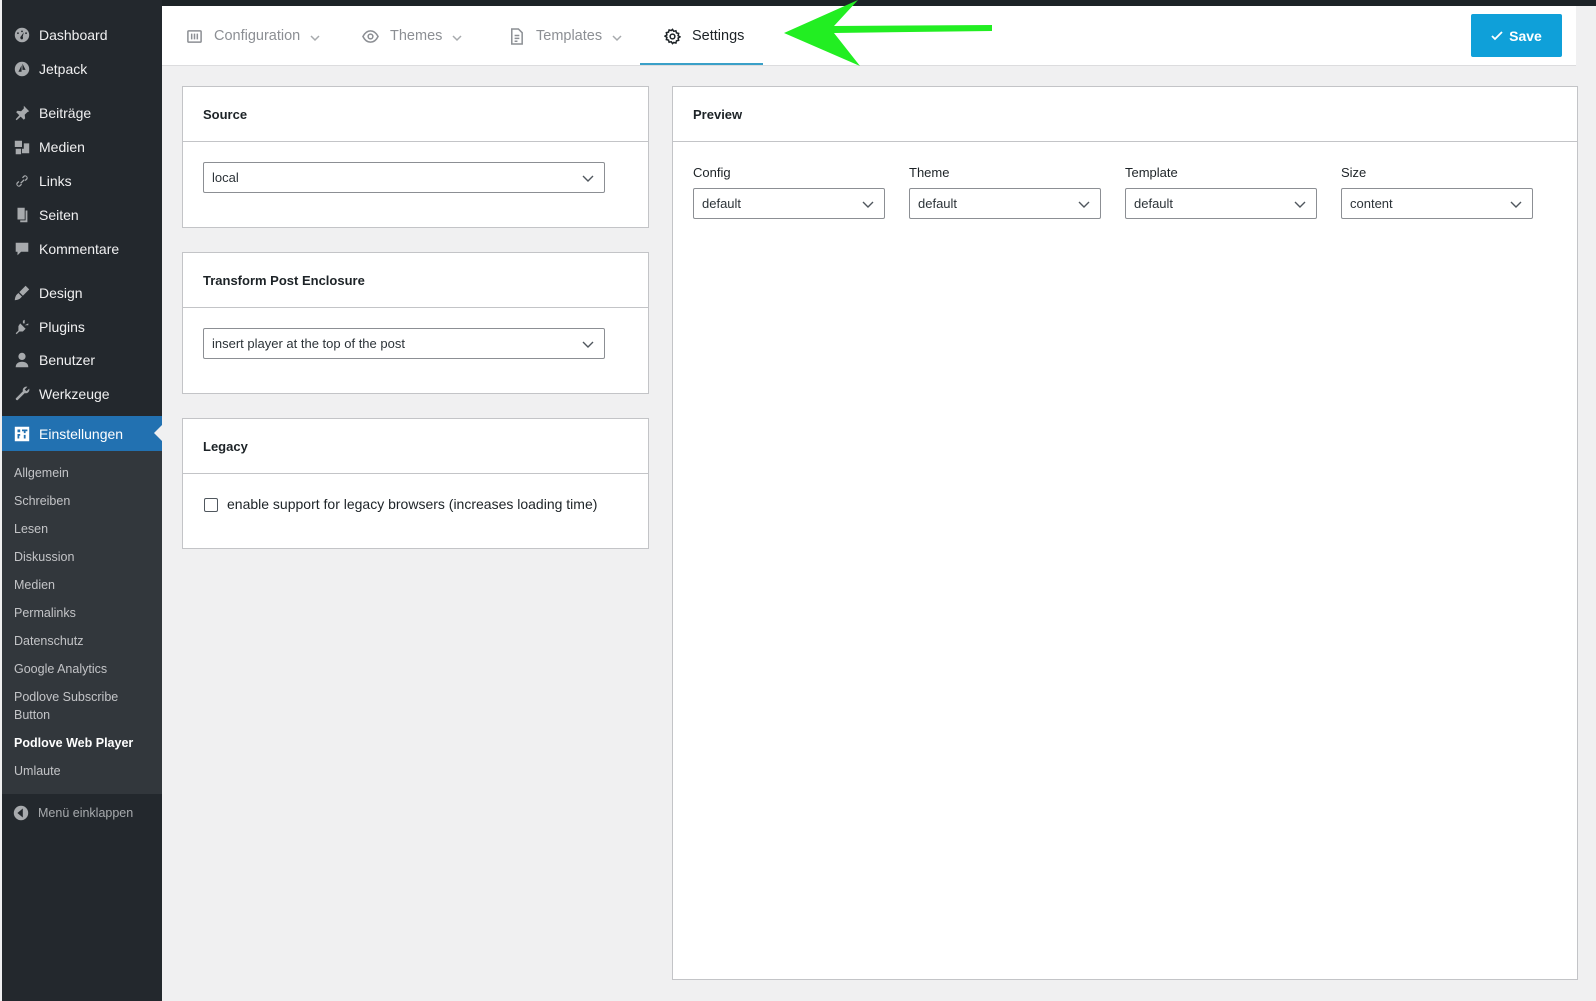 Image resolution: width=1596 pixels, height=1001 pixels. What do you see at coordinates (22, 327) in the screenshot?
I see `plugin-icon` at bounding box center [22, 327].